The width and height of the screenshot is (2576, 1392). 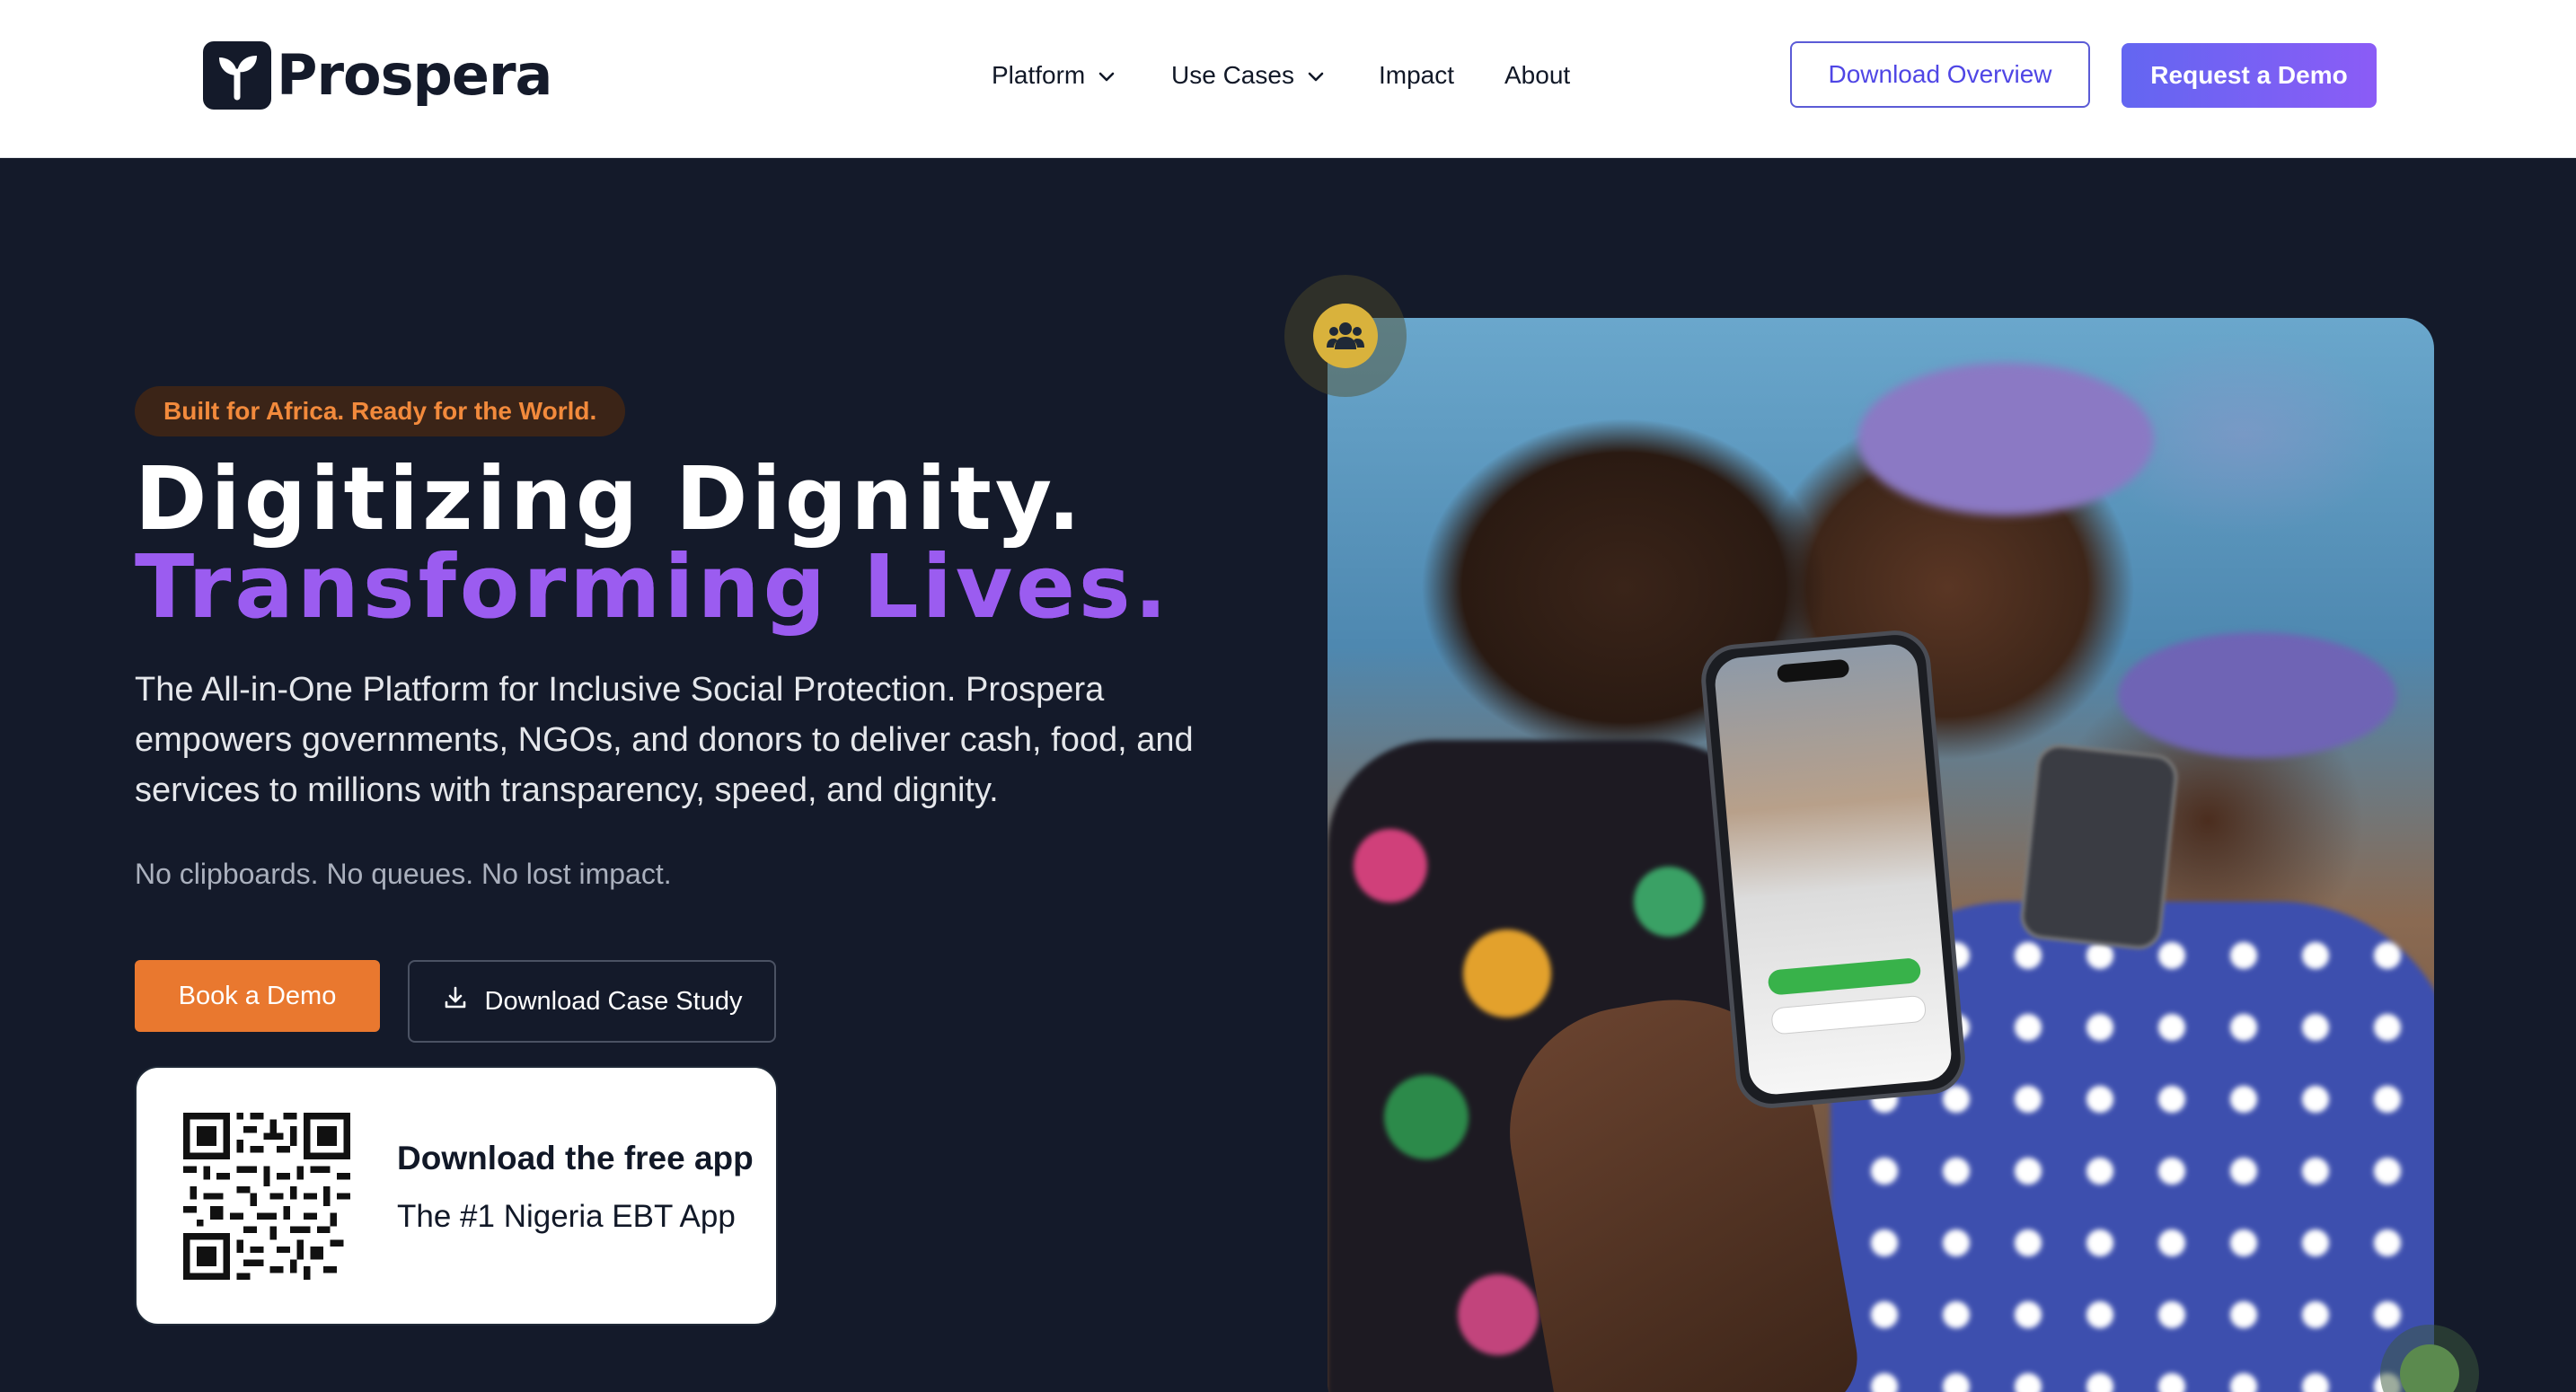 I want to click on app-card-subtitle: The #1 Nigeria EBT App, so click(x=566, y=1216).